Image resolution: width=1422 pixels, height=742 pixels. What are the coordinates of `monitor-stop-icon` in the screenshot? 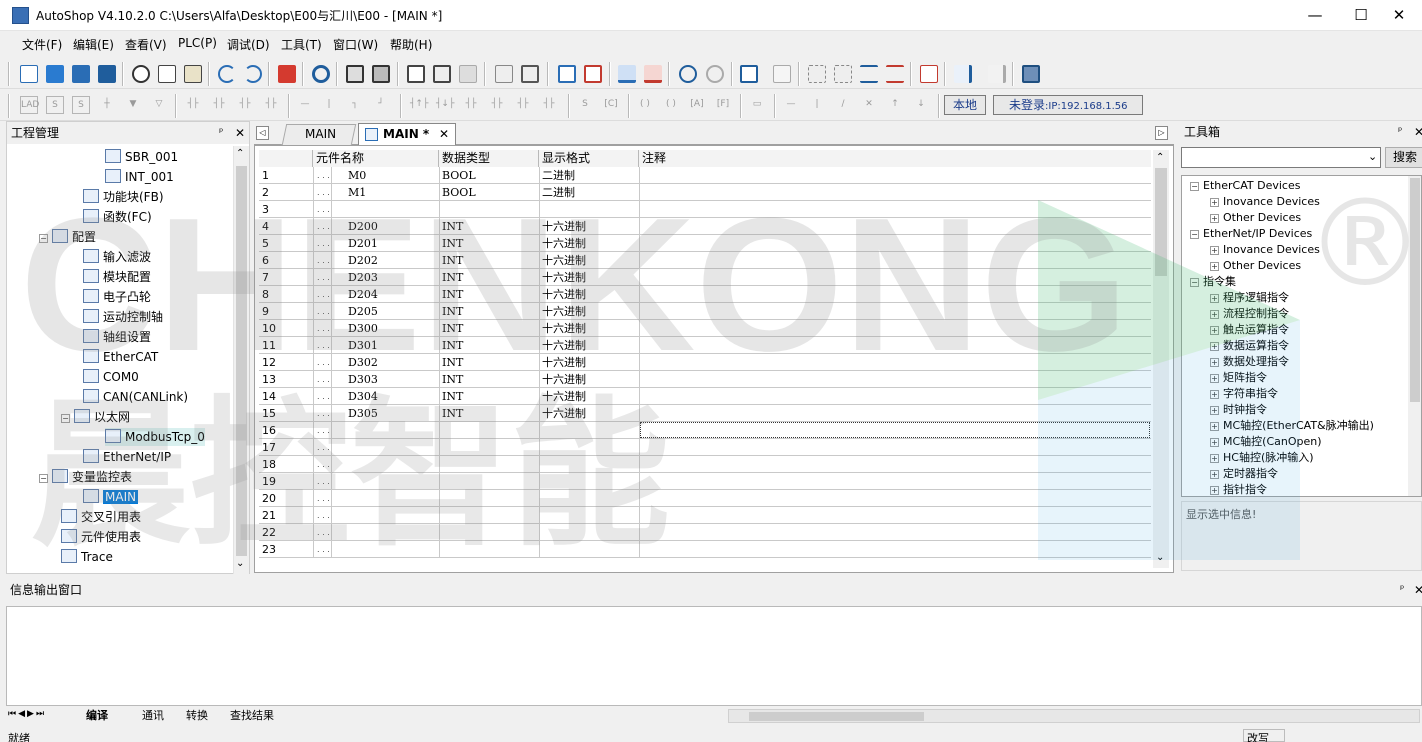 It's located at (715, 74).